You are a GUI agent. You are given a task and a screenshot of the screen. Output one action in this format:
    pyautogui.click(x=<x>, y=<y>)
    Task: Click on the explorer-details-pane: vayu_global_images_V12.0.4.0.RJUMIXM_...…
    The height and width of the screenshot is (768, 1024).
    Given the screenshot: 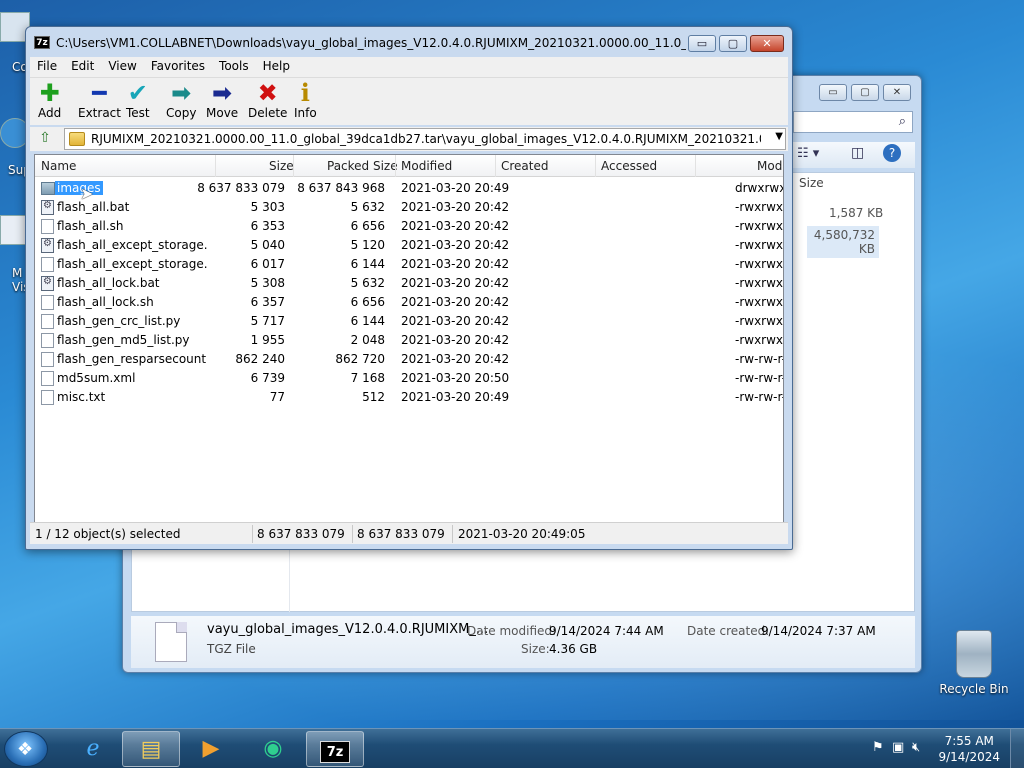 What is the action you would take?
    pyautogui.click(x=523, y=642)
    